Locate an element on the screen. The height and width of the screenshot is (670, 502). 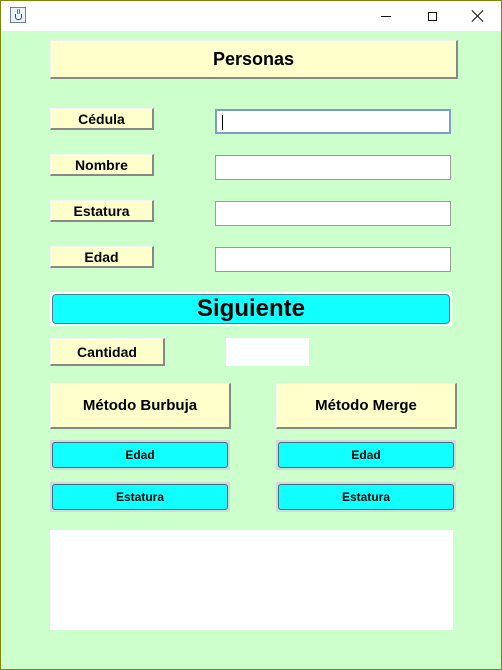
burbuja-estatura-button: Estatura is located at coordinates (140, 497).